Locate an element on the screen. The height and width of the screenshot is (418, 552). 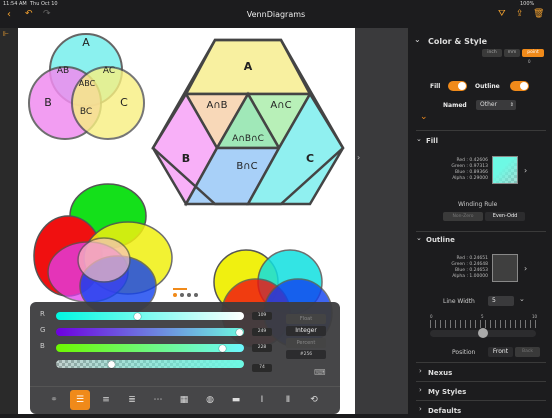
slider-blue is located at coordinates (150, 348).